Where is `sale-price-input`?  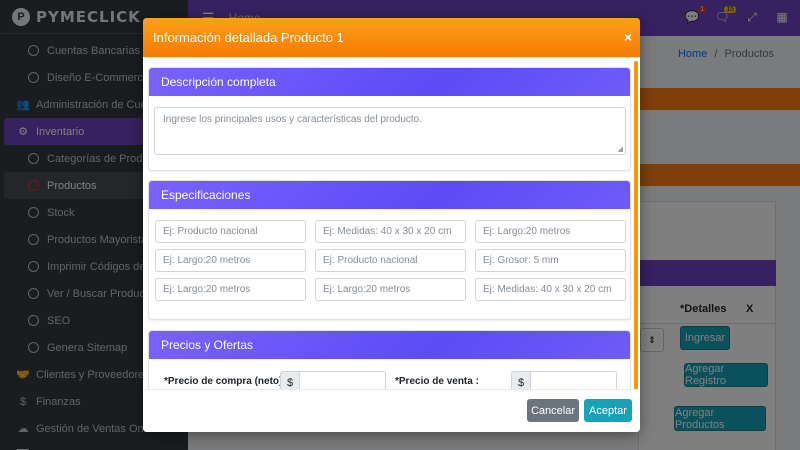
sale-price-input is located at coordinates (574, 380).